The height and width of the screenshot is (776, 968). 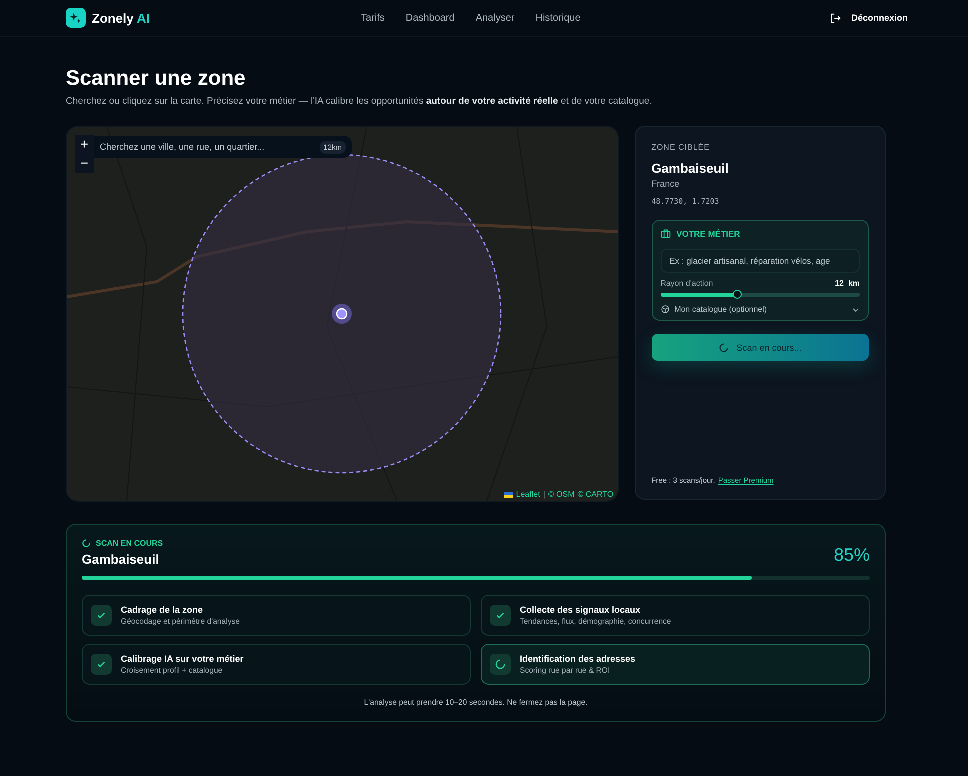 What do you see at coordinates (360, 101) in the screenshot?
I see `page-subtitle: Cherchez ou cliquez sur la carte. Précisez votre métier — l'IA calibre les opportunités autour de votre activité réelle et de votre catalogue.` at bounding box center [360, 101].